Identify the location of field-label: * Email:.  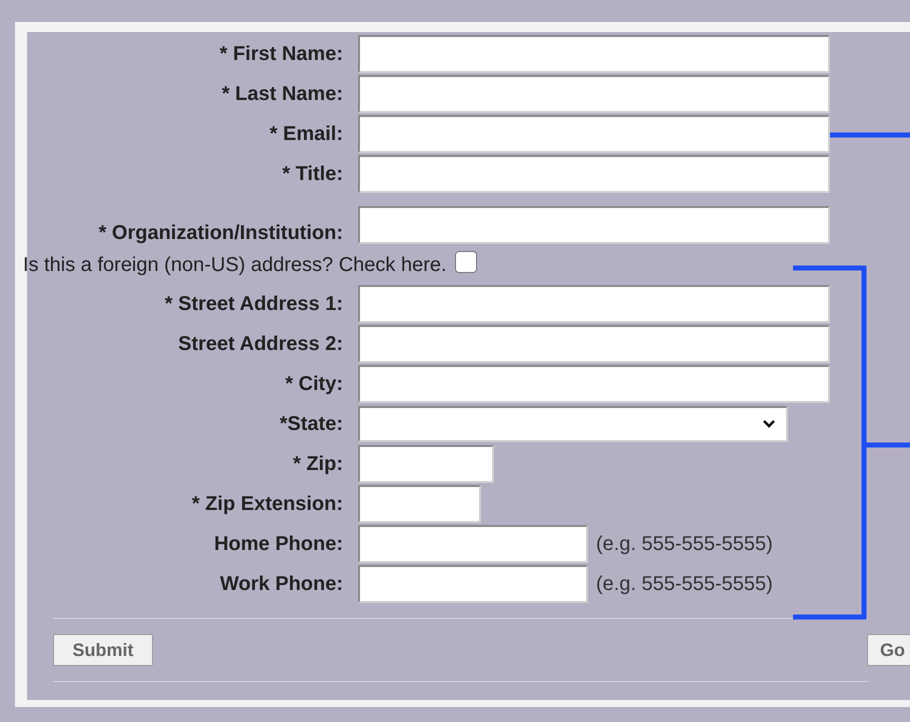
(305, 134).